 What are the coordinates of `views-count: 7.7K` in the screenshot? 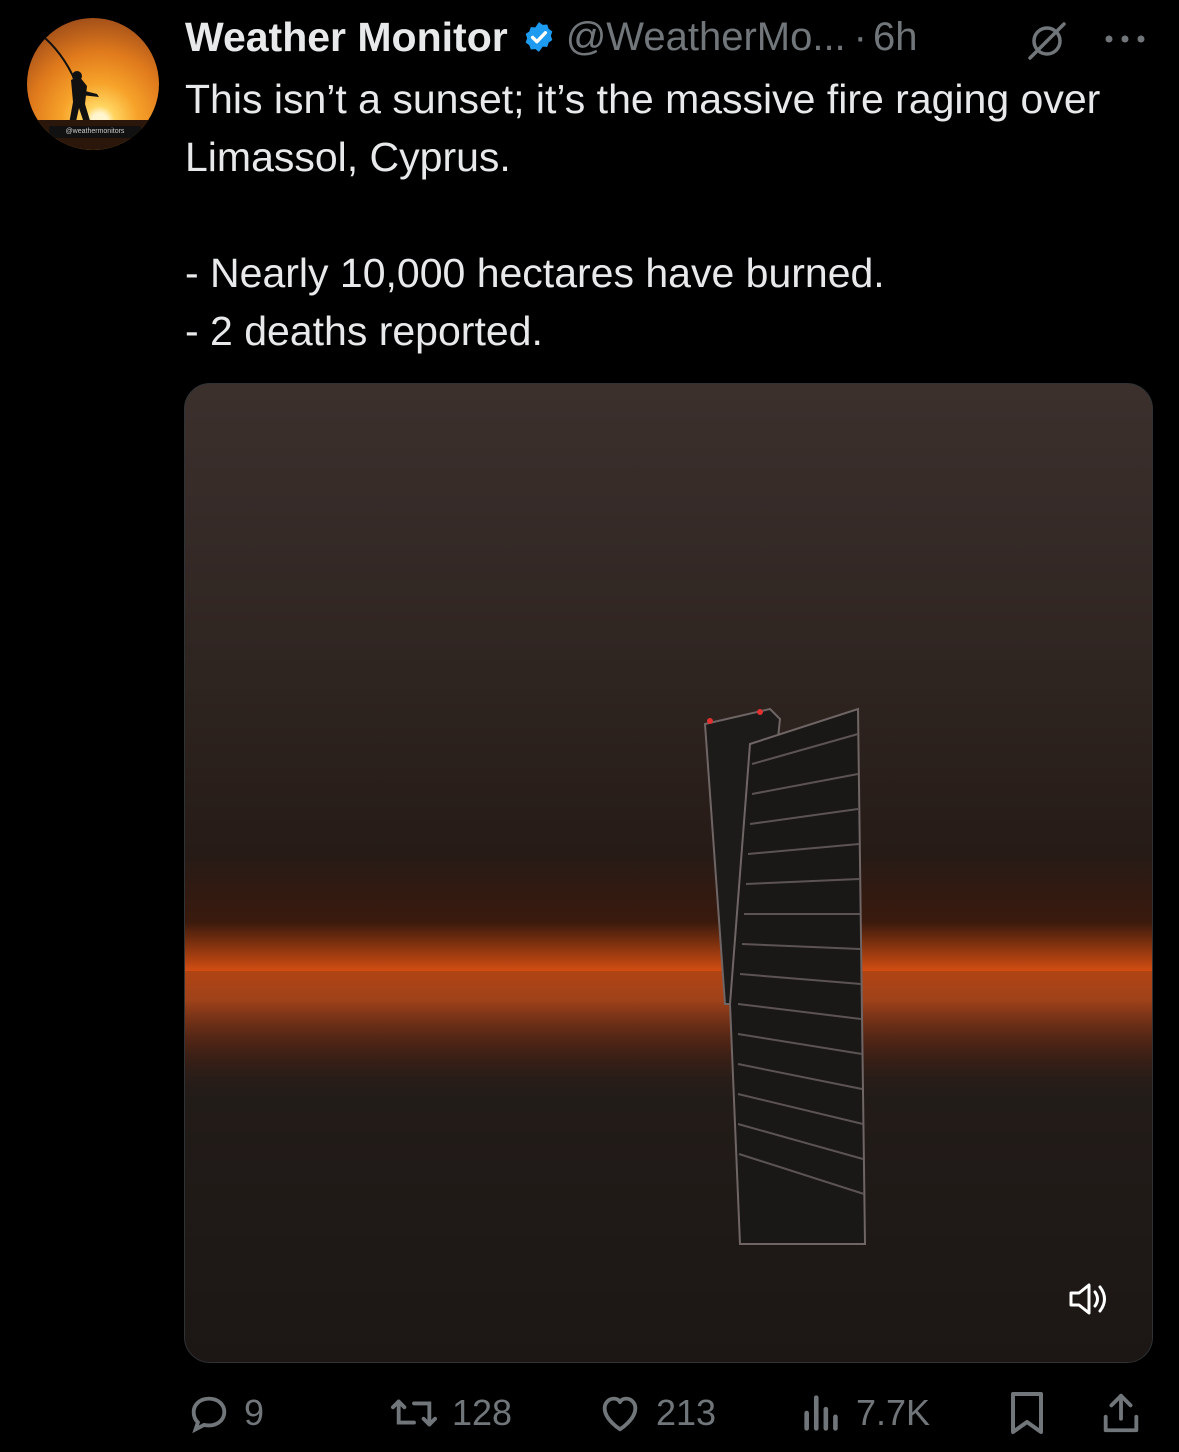 It's located at (893, 1412).